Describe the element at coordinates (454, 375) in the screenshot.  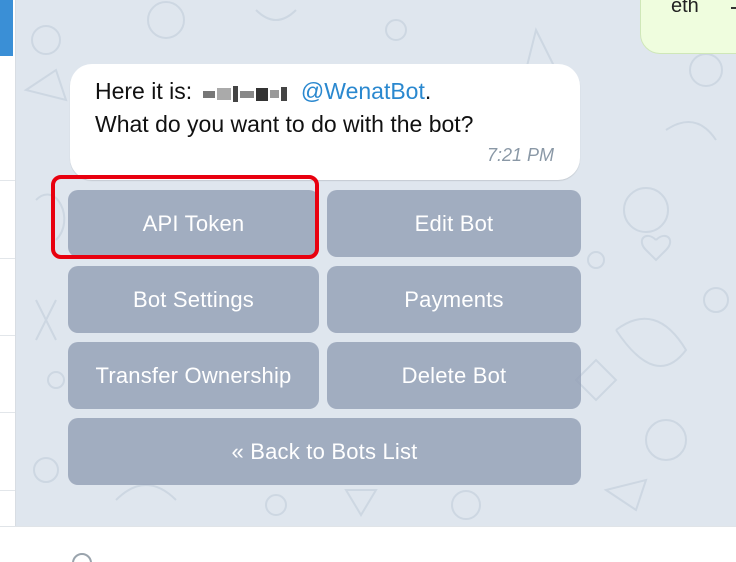
I see `delete-bot-button: Delete Bot` at that location.